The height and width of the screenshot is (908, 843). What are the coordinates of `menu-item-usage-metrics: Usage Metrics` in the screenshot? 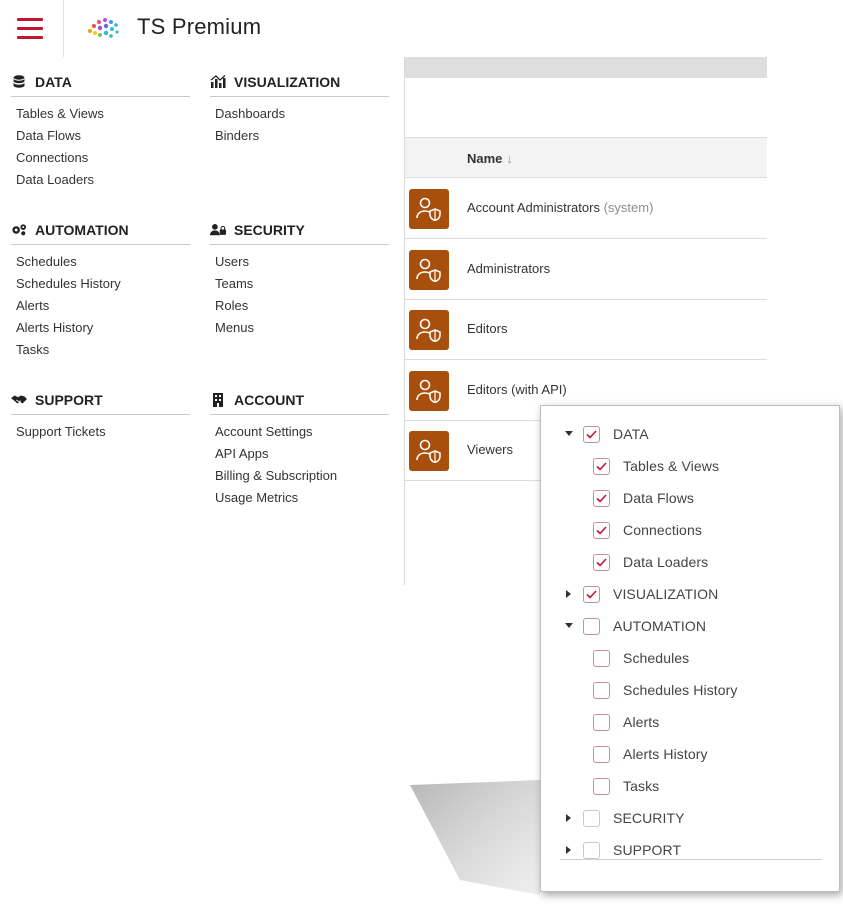 It's located at (299, 498).